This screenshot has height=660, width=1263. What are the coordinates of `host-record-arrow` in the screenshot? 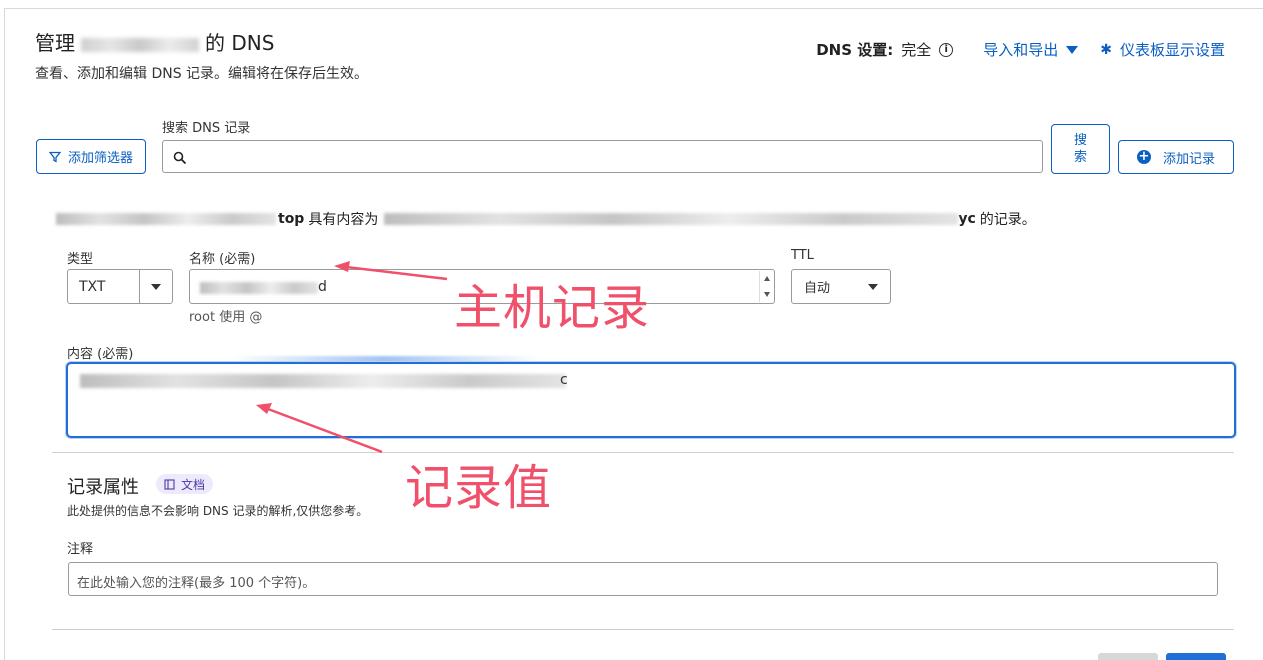 It's located at (396, 273).